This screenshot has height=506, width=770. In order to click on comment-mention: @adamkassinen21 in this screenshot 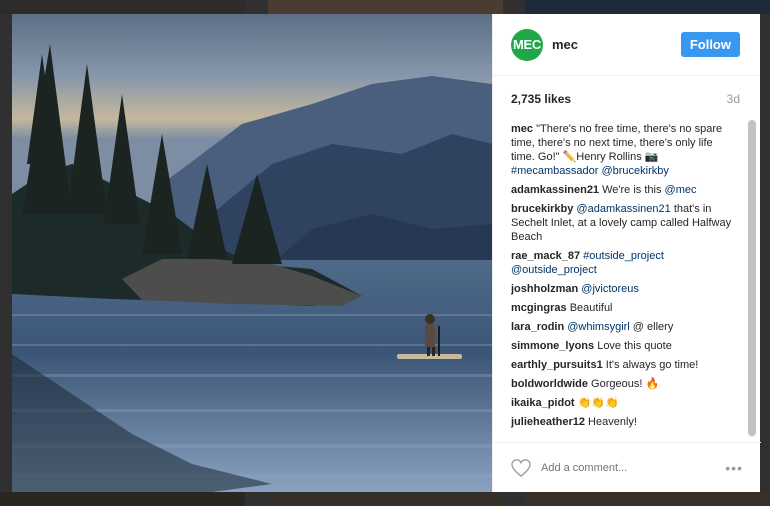, I will do `click(621, 209)`.